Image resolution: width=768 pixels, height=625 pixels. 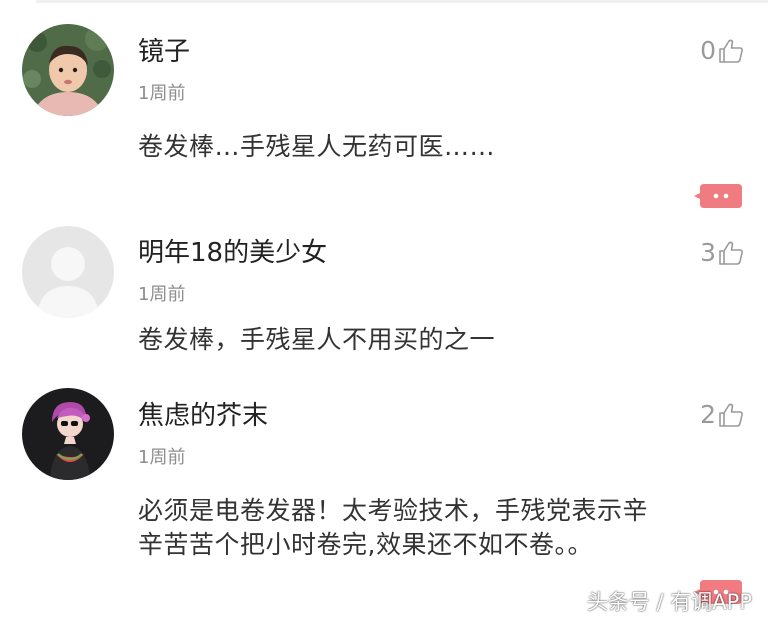 What do you see at coordinates (402, 1) in the screenshot?
I see `top-divider` at bounding box center [402, 1].